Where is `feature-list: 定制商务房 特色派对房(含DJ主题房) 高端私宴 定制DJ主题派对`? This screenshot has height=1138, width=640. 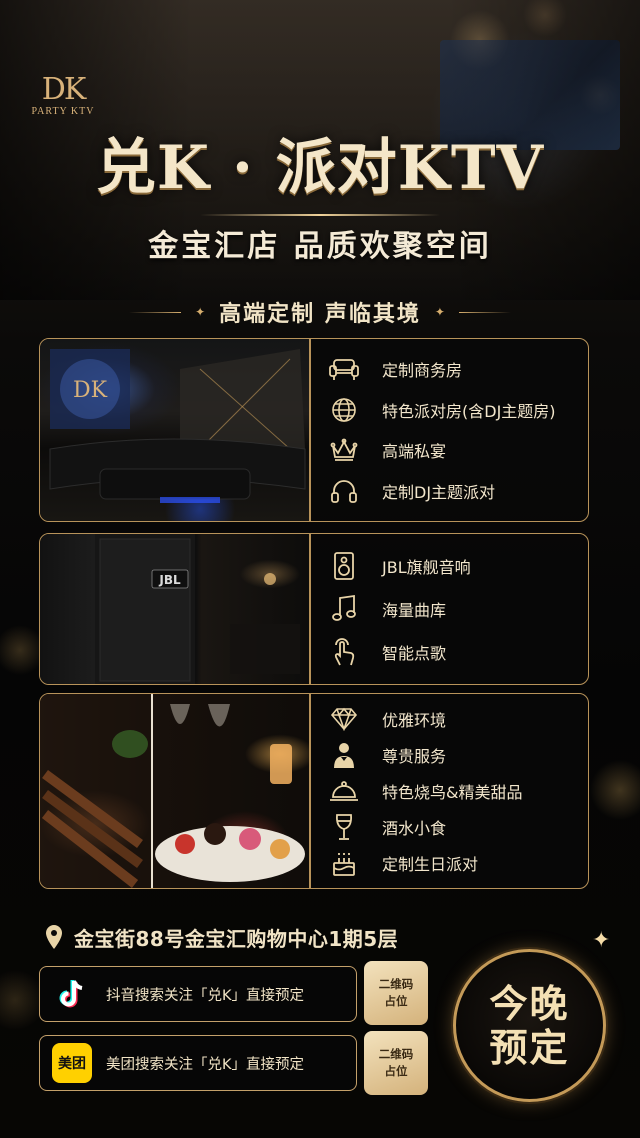
feature-list: 定制商务房 特色派对房(含DJ主题房) 高端私宴 定制DJ主题派对 is located at coordinates (453, 430).